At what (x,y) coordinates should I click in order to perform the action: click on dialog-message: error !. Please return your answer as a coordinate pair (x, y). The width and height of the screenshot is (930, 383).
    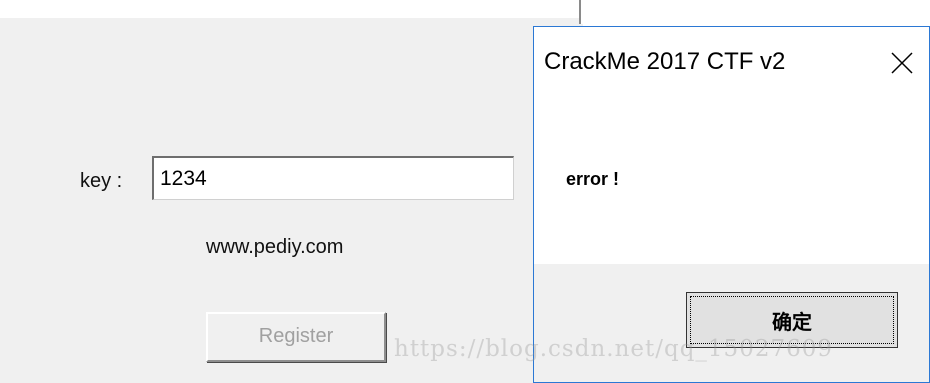
    Looking at the image, I should click on (593, 179).